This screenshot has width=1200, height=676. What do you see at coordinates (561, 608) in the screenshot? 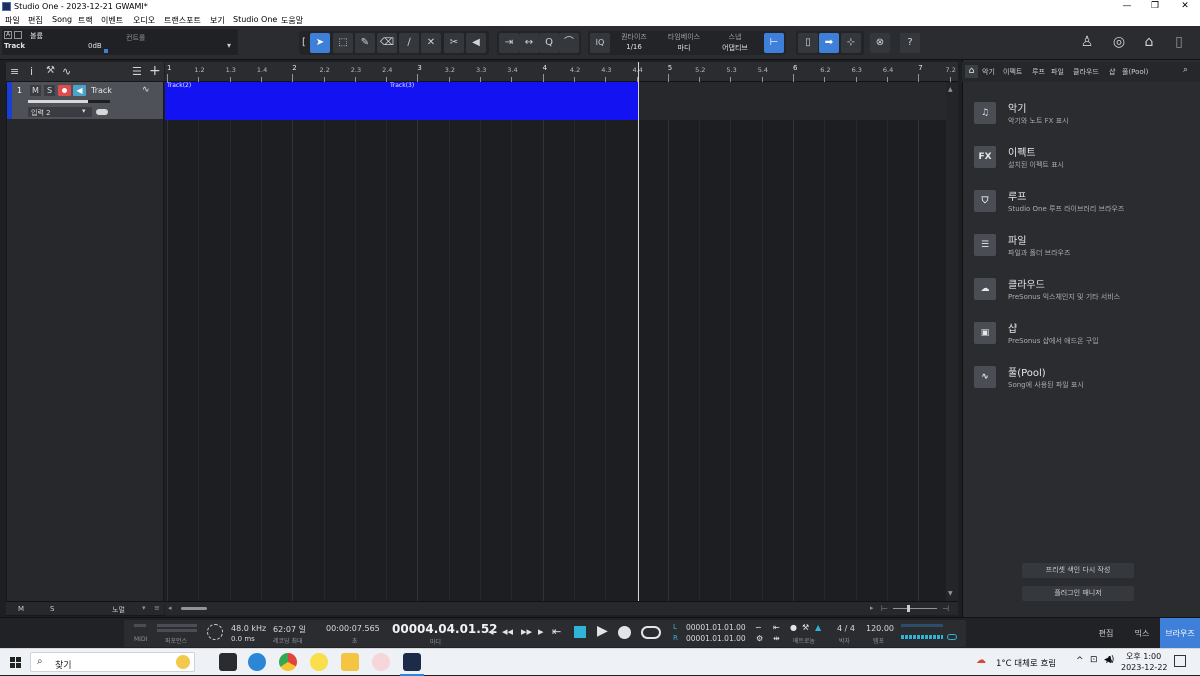
I see `horizontal-scrollbar: ◂ ▸ ⊢ ⊣` at bounding box center [561, 608].